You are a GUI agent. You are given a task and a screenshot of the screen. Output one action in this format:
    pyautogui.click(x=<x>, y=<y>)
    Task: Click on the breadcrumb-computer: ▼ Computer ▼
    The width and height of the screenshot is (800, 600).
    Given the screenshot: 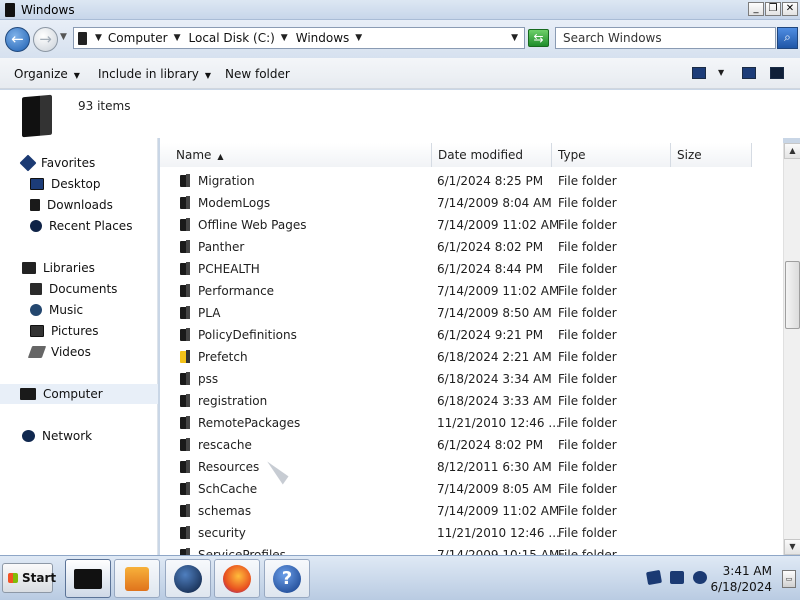 What is the action you would take?
    pyautogui.click(x=138, y=38)
    